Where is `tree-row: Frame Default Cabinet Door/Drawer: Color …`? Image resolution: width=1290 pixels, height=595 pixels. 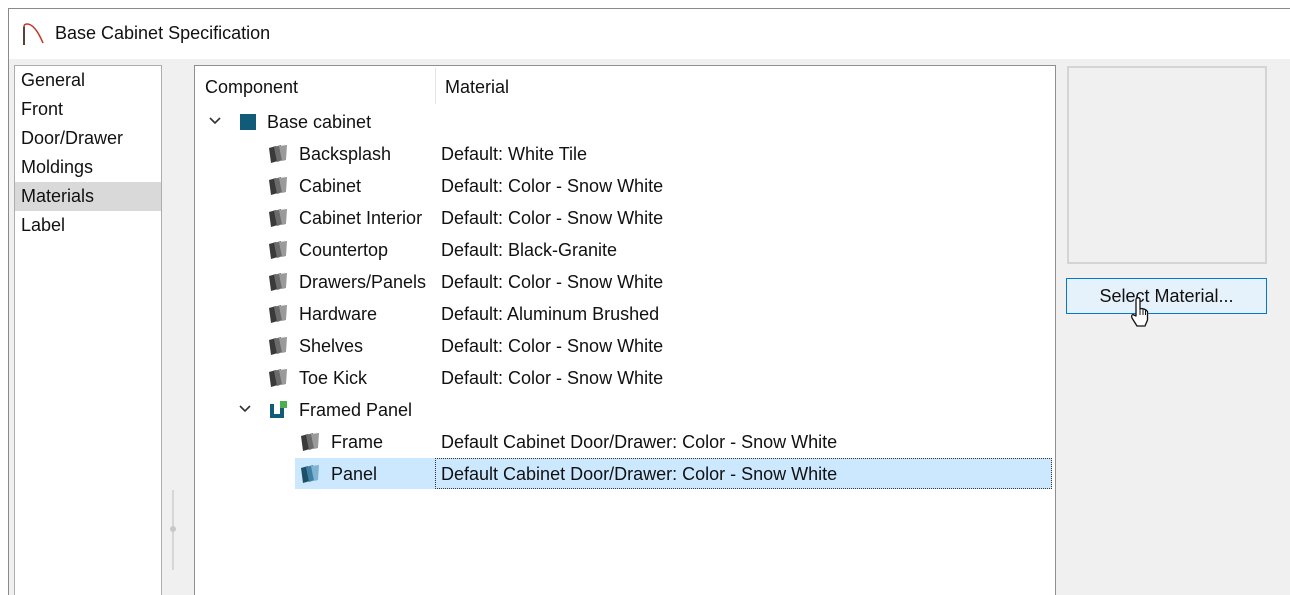
tree-row: Frame Default Cabinet Door/Drawer: Color … is located at coordinates (625, 442).